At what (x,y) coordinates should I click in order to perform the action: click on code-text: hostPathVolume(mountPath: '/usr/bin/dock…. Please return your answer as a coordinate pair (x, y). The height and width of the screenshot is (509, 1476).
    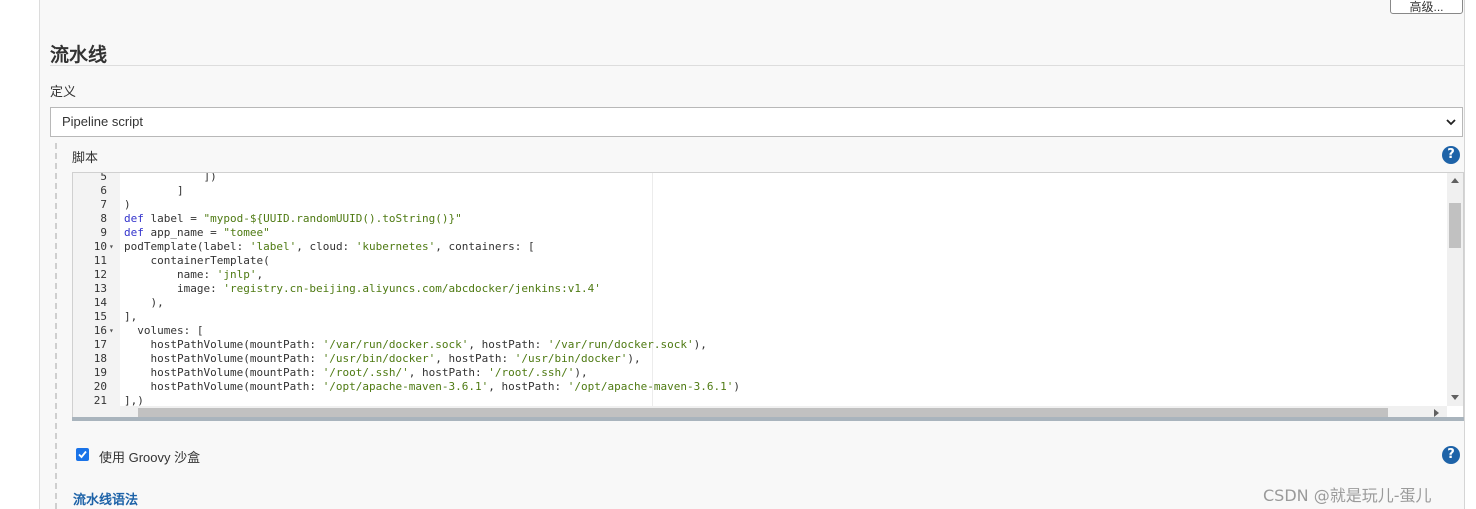
    Looking at the image, I should click on (382, 359).